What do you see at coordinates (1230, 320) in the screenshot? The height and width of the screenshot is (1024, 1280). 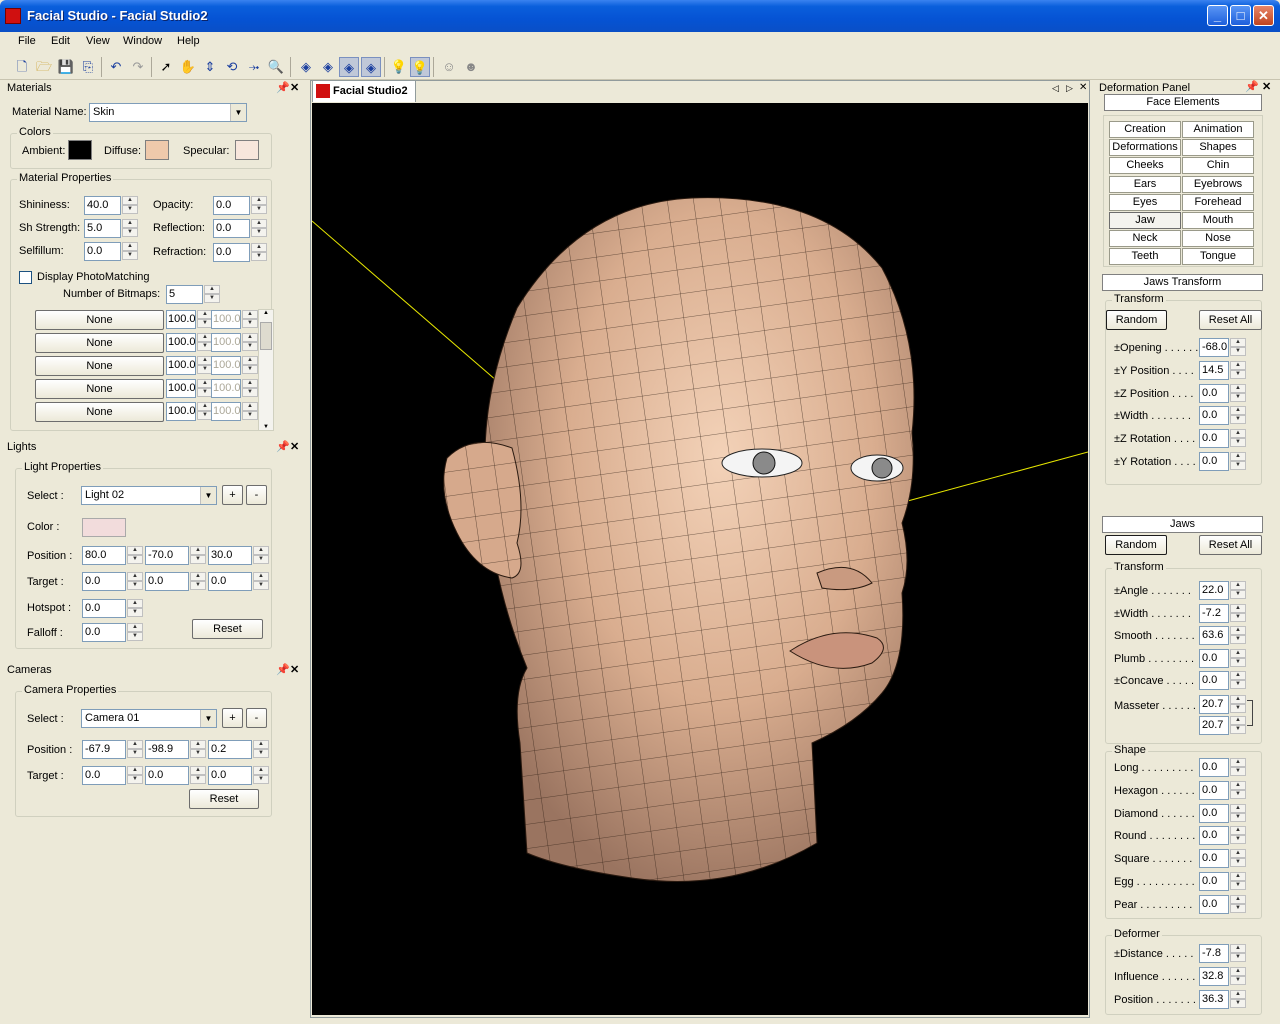 I see `jaws-transform-reset-all-button: Reset All` at bounding box center [1230, 320].